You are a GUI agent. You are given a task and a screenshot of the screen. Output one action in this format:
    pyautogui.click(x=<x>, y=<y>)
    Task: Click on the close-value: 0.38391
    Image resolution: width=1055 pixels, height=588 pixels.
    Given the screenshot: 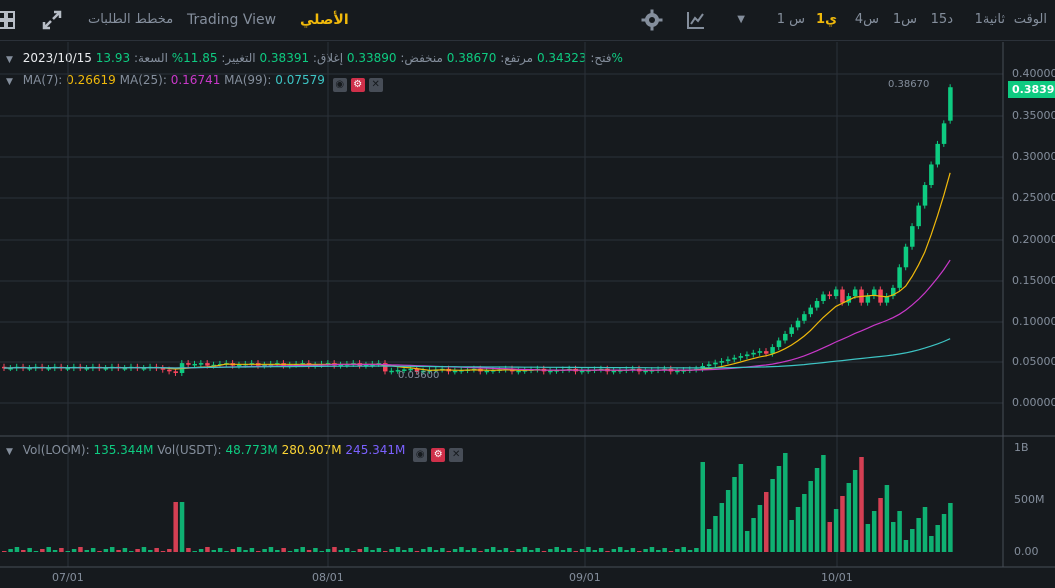 What is the action you would take?
    pyautogui.click(x=284, y=58)
    